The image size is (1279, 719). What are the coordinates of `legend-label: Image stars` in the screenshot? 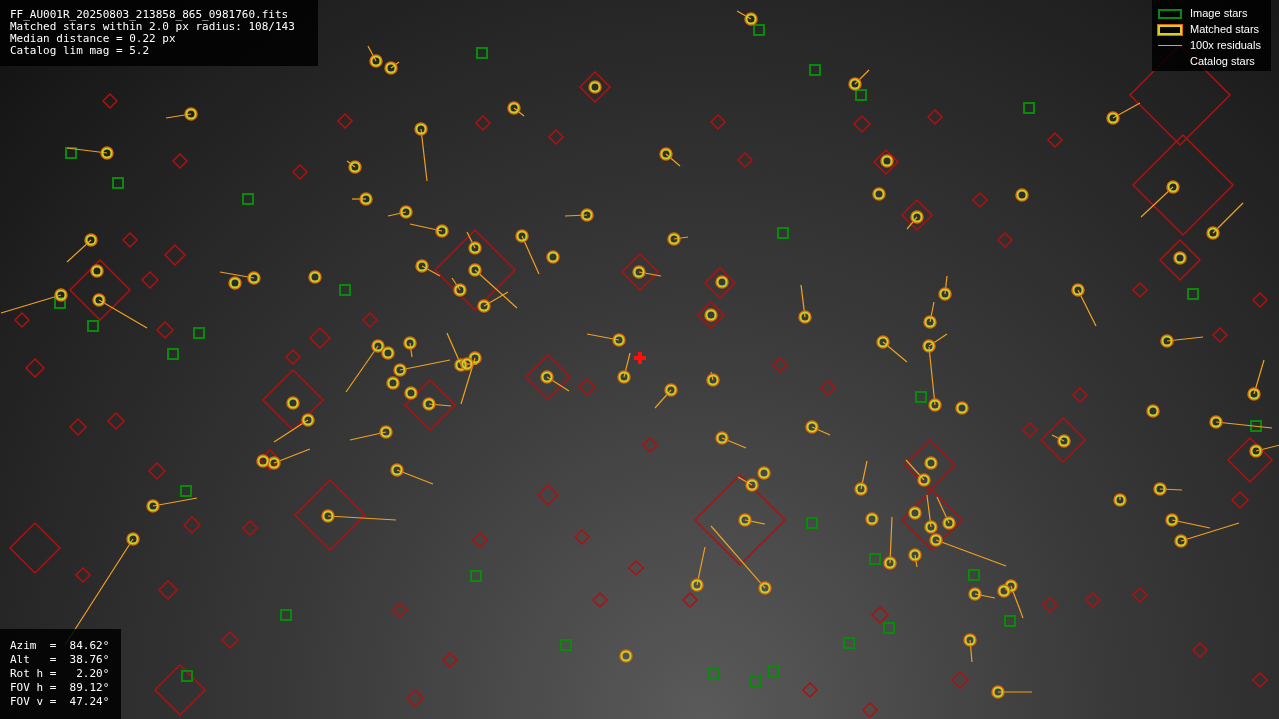 It's located at (1219, 14).